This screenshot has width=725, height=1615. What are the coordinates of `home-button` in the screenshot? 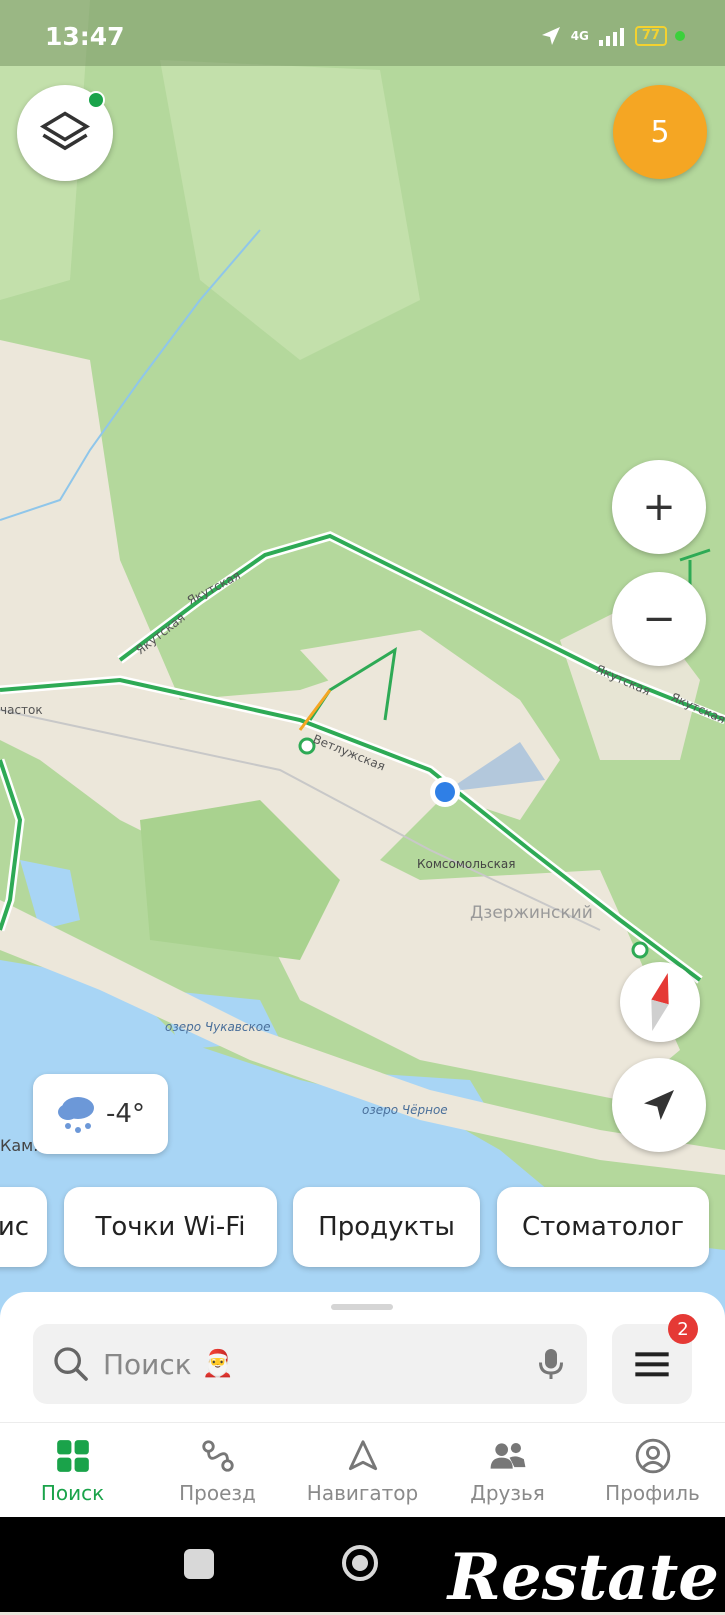 It's located at (360, 1563).